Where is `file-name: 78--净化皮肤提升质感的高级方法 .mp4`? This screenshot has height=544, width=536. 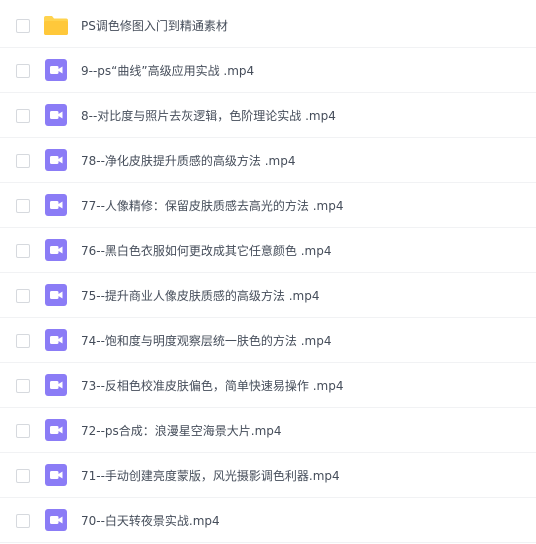 file-name: 78--净化皮肤提升质感的高级方法 .mp4 is located at coordinates (188, 161).